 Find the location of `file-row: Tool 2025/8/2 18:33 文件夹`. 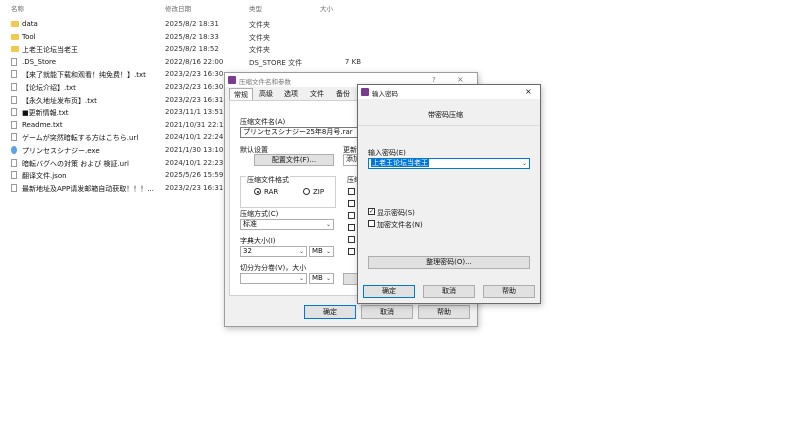

file-row: Tool 2025/8/2 18:33 文件夹 is located at coordinates (400, 37).